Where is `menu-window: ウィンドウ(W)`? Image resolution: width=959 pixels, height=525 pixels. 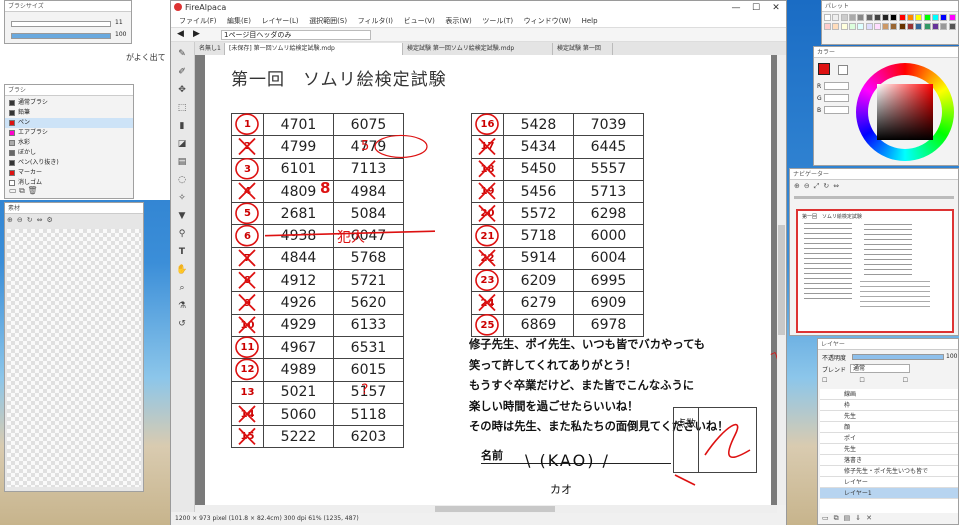 menu-window: ウィンドウ(W) is located at coordinates (547, 21).